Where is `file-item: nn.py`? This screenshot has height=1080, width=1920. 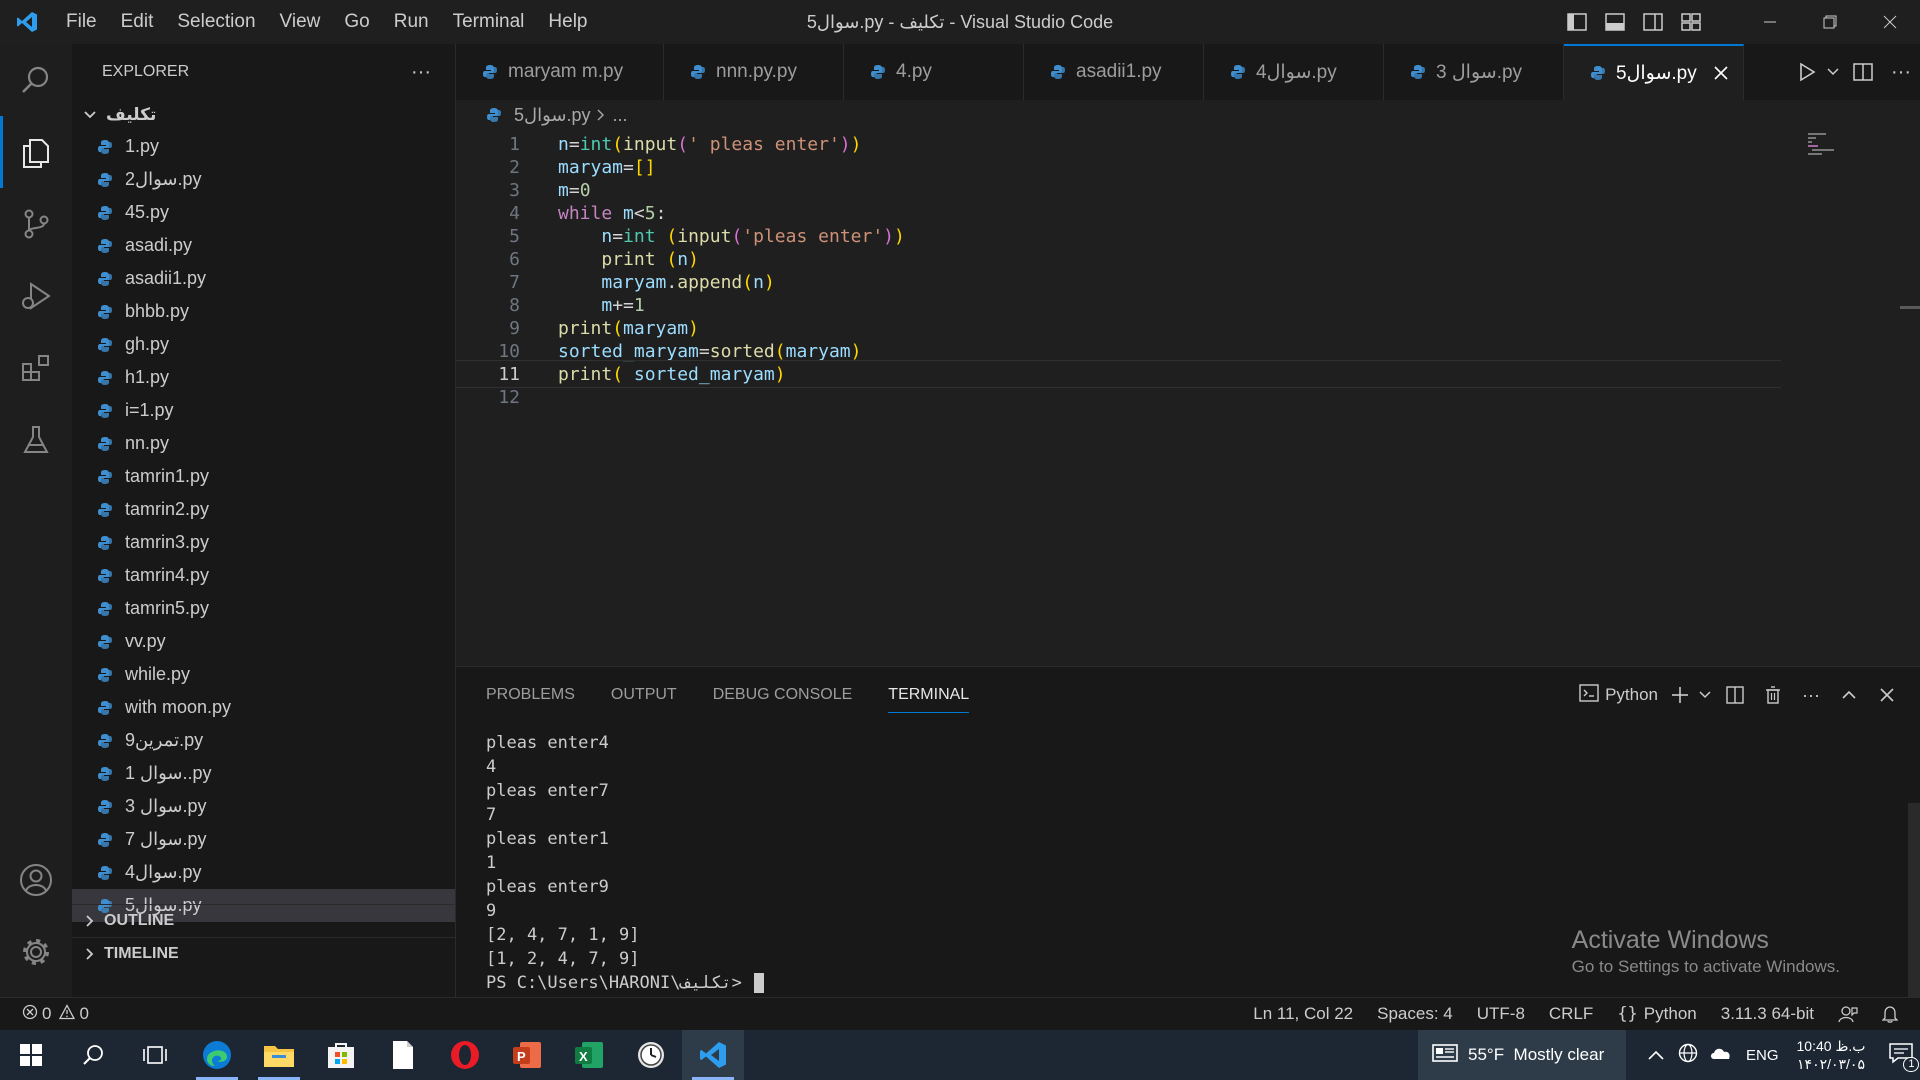 file-item: nn.py is located at coordinates (263, 443).